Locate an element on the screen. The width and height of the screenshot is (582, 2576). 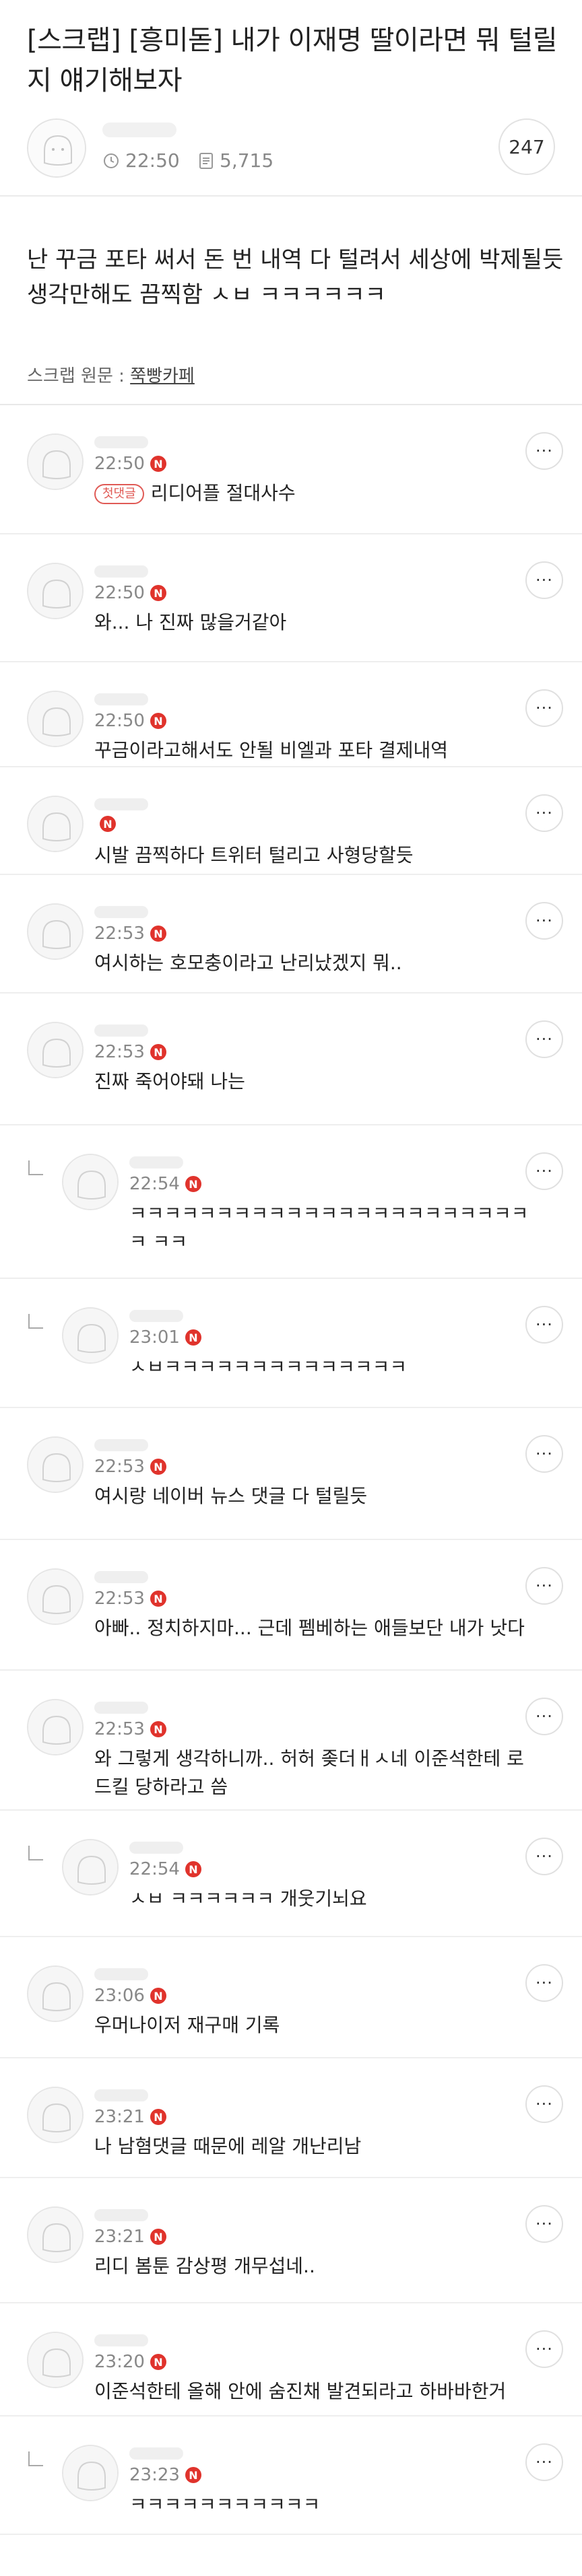
comment-text: 나 남혐댓글 때문에 레알 개난리남 is located at coordinates (313, 2146).